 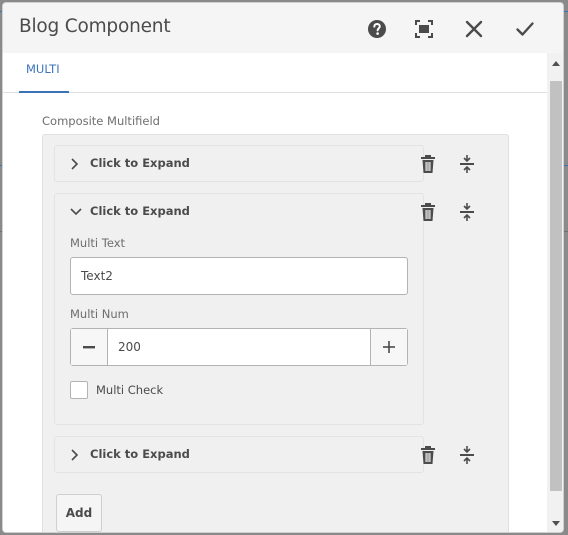 What do you see at coordinates (98, 243) in the screenshot?
I see `multi-text-label: Multi Text` at bounding box center [98, 243].